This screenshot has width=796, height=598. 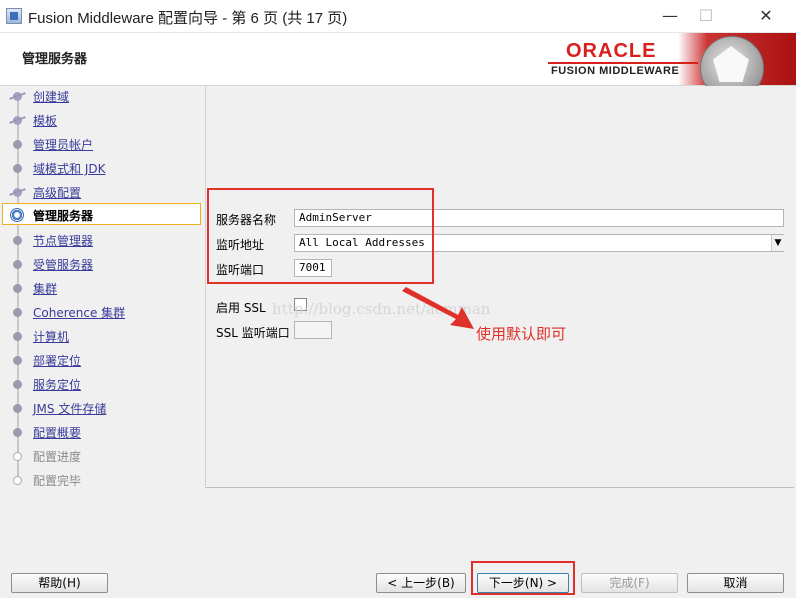 What do you see at coordinates (101, 144) in the screenshot?
I see `step-item: 管理员帐户` at bounding box center [101, 144].